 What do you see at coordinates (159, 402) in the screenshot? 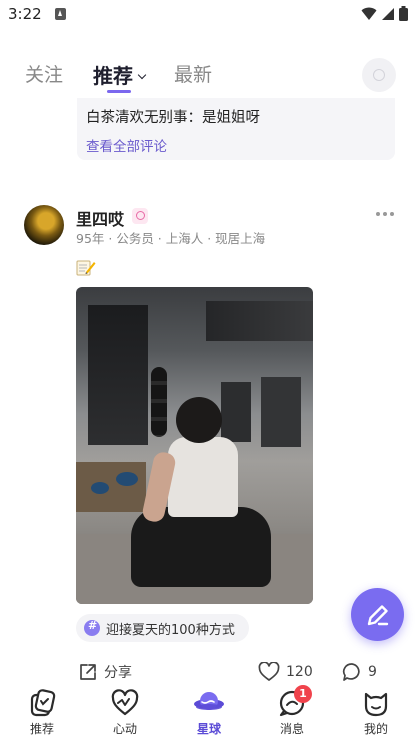
I see `photo-medicine-balls` at bounding box center [159, 402].